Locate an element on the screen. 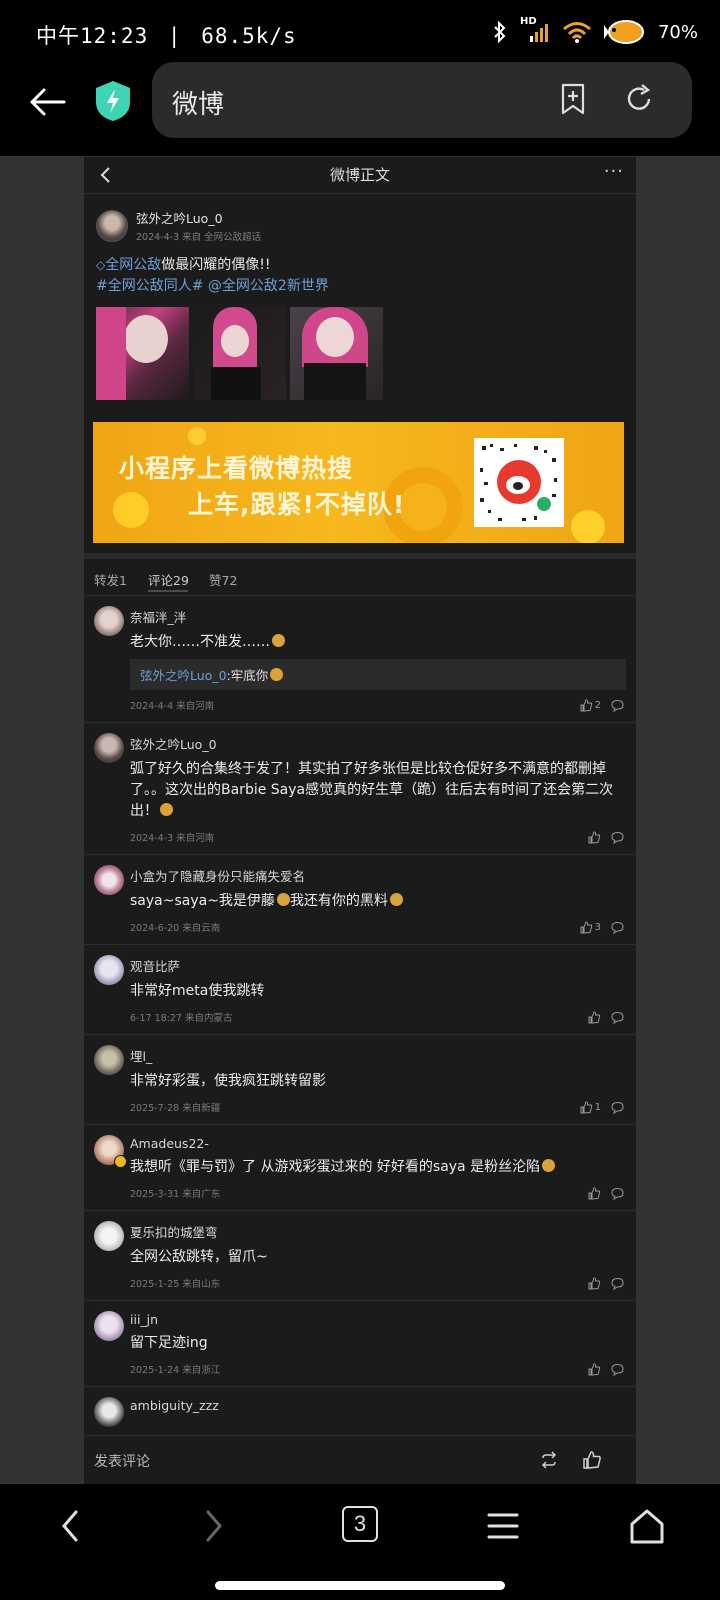  comment-author: 埋l_ is located at coordinates (378, 1055).